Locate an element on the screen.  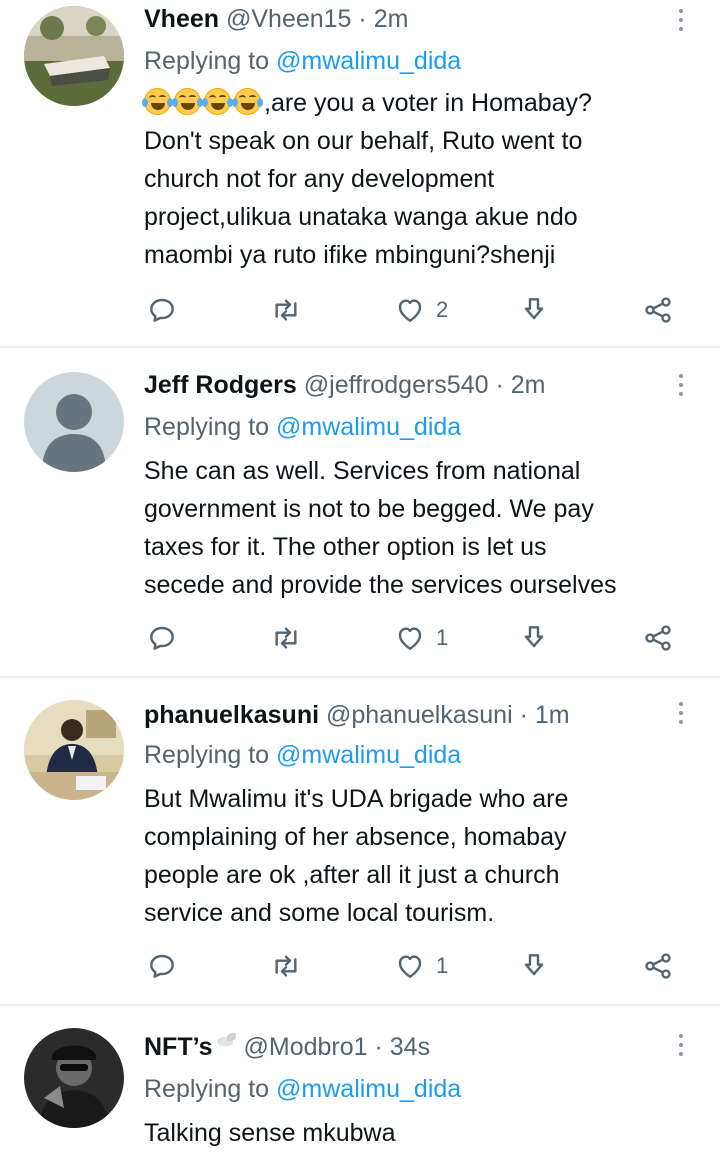
tweet-text-line: maombi ya ruto ifike mbinguni?shenji is located at coordinates (350, 255).